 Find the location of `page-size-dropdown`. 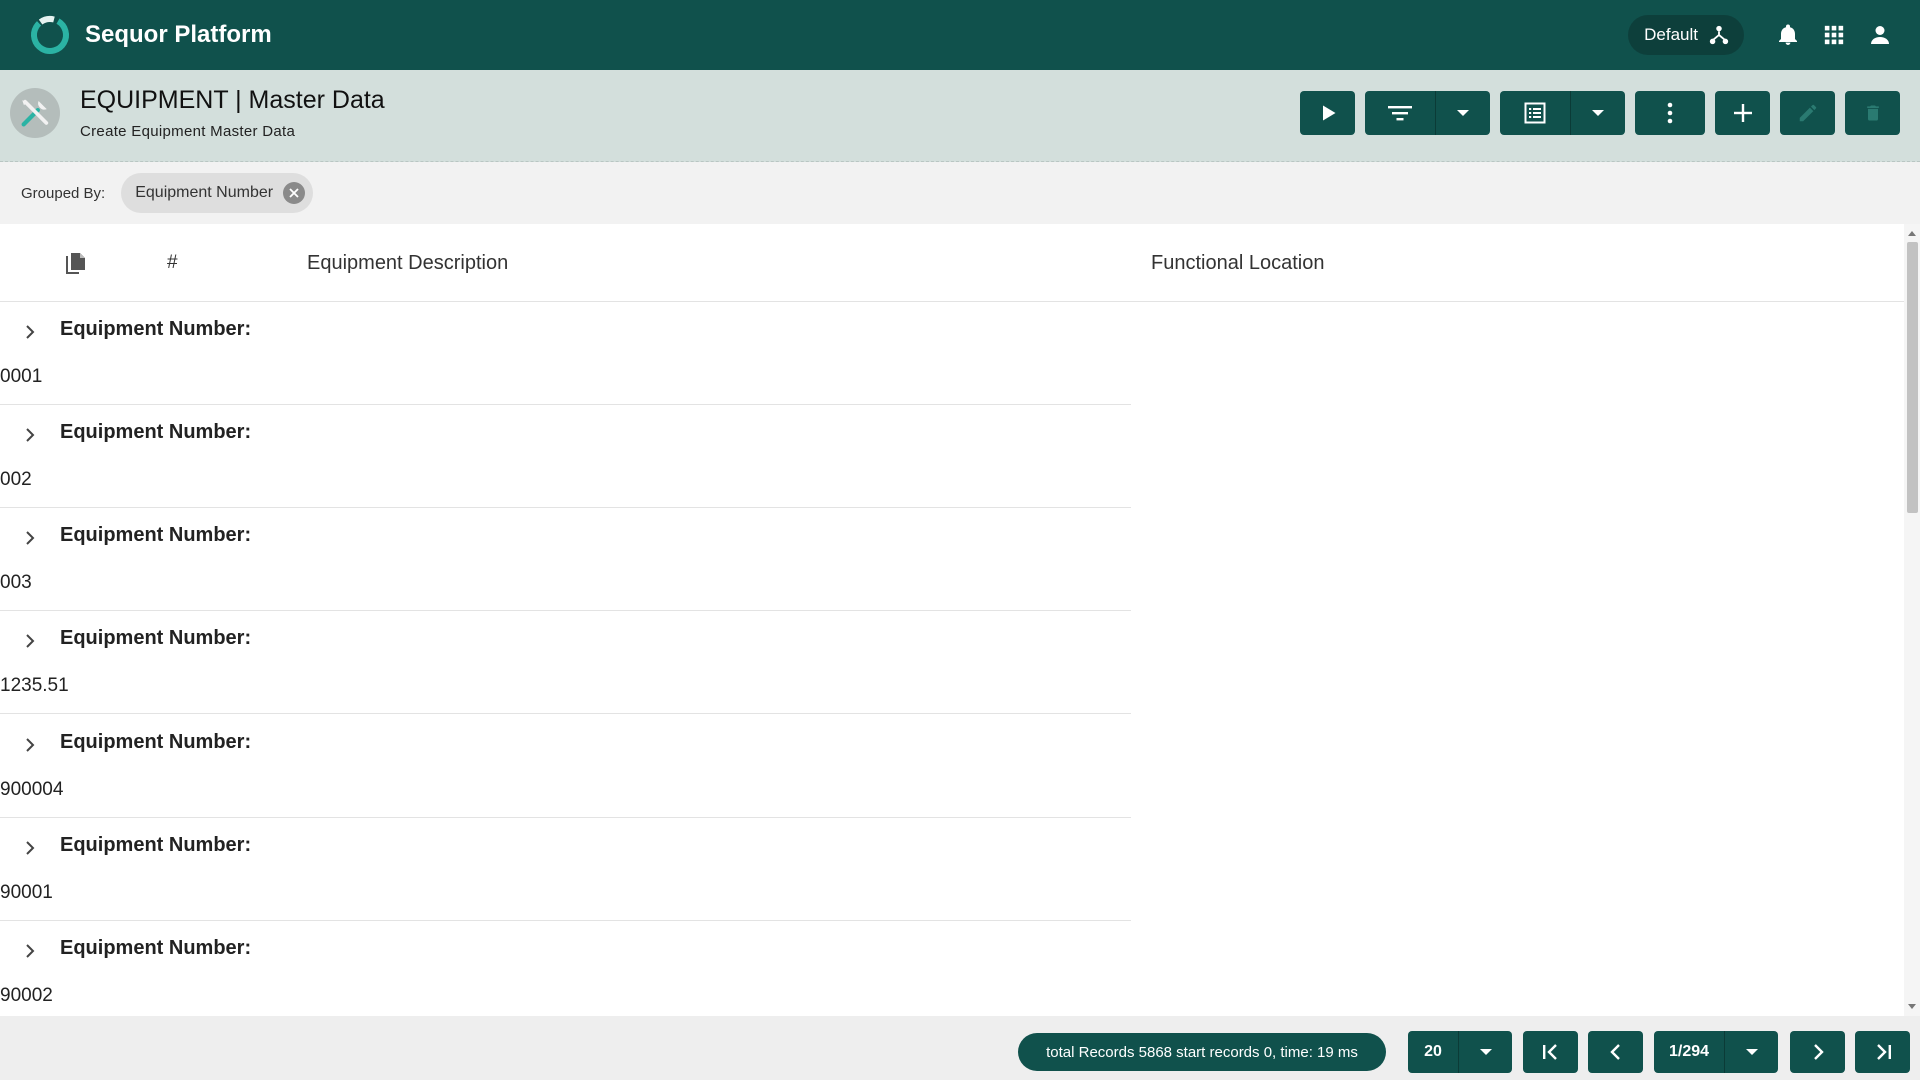

page-size-dropdown is located at coordinates (1485, 1052).